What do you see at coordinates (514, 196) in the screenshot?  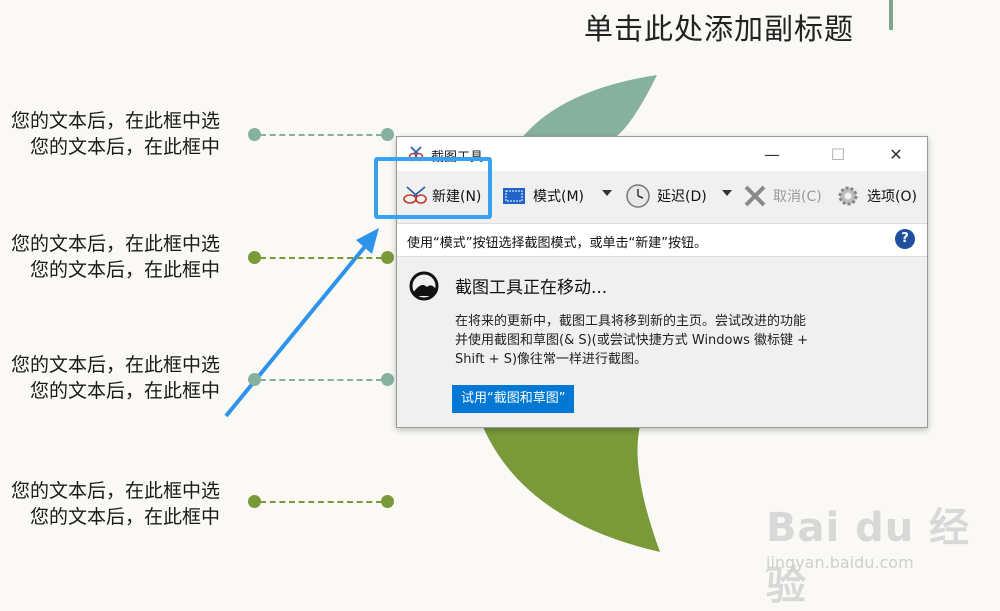 I see `rectangle-snip-icon` at bounding box center [514, 196].